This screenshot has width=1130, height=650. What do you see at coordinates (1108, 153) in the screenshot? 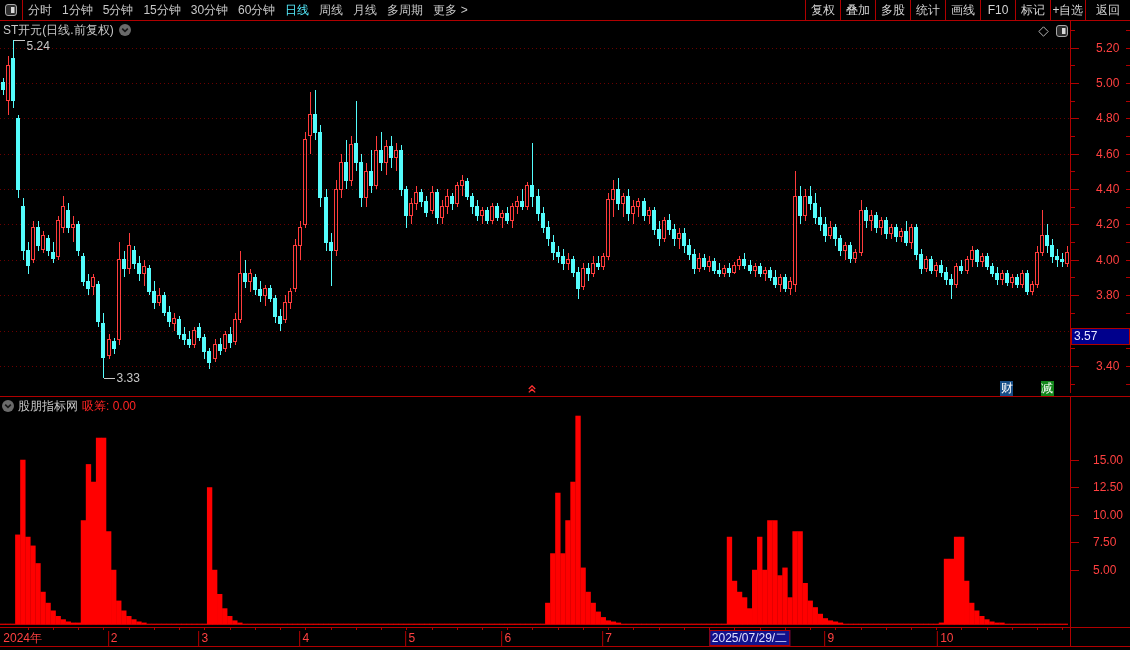
I see `axis-label: 4.60` at bounding box center [1108, 153].